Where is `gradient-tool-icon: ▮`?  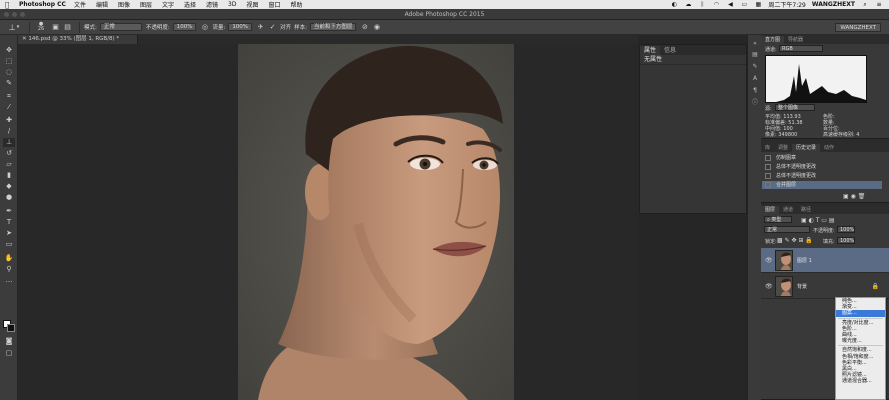
gradient-tool-icon: ▮ is located at coordinates (9, 175).